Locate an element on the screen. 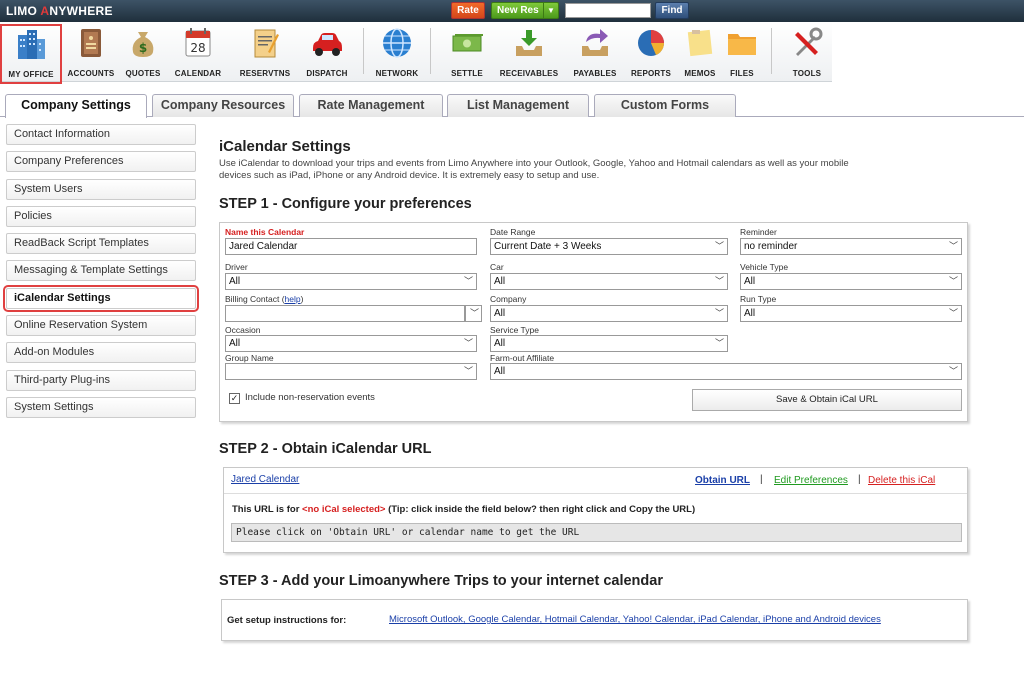 The image size is (1024, 684). occasion-label: Occasion is located at coordinates (243, 330).